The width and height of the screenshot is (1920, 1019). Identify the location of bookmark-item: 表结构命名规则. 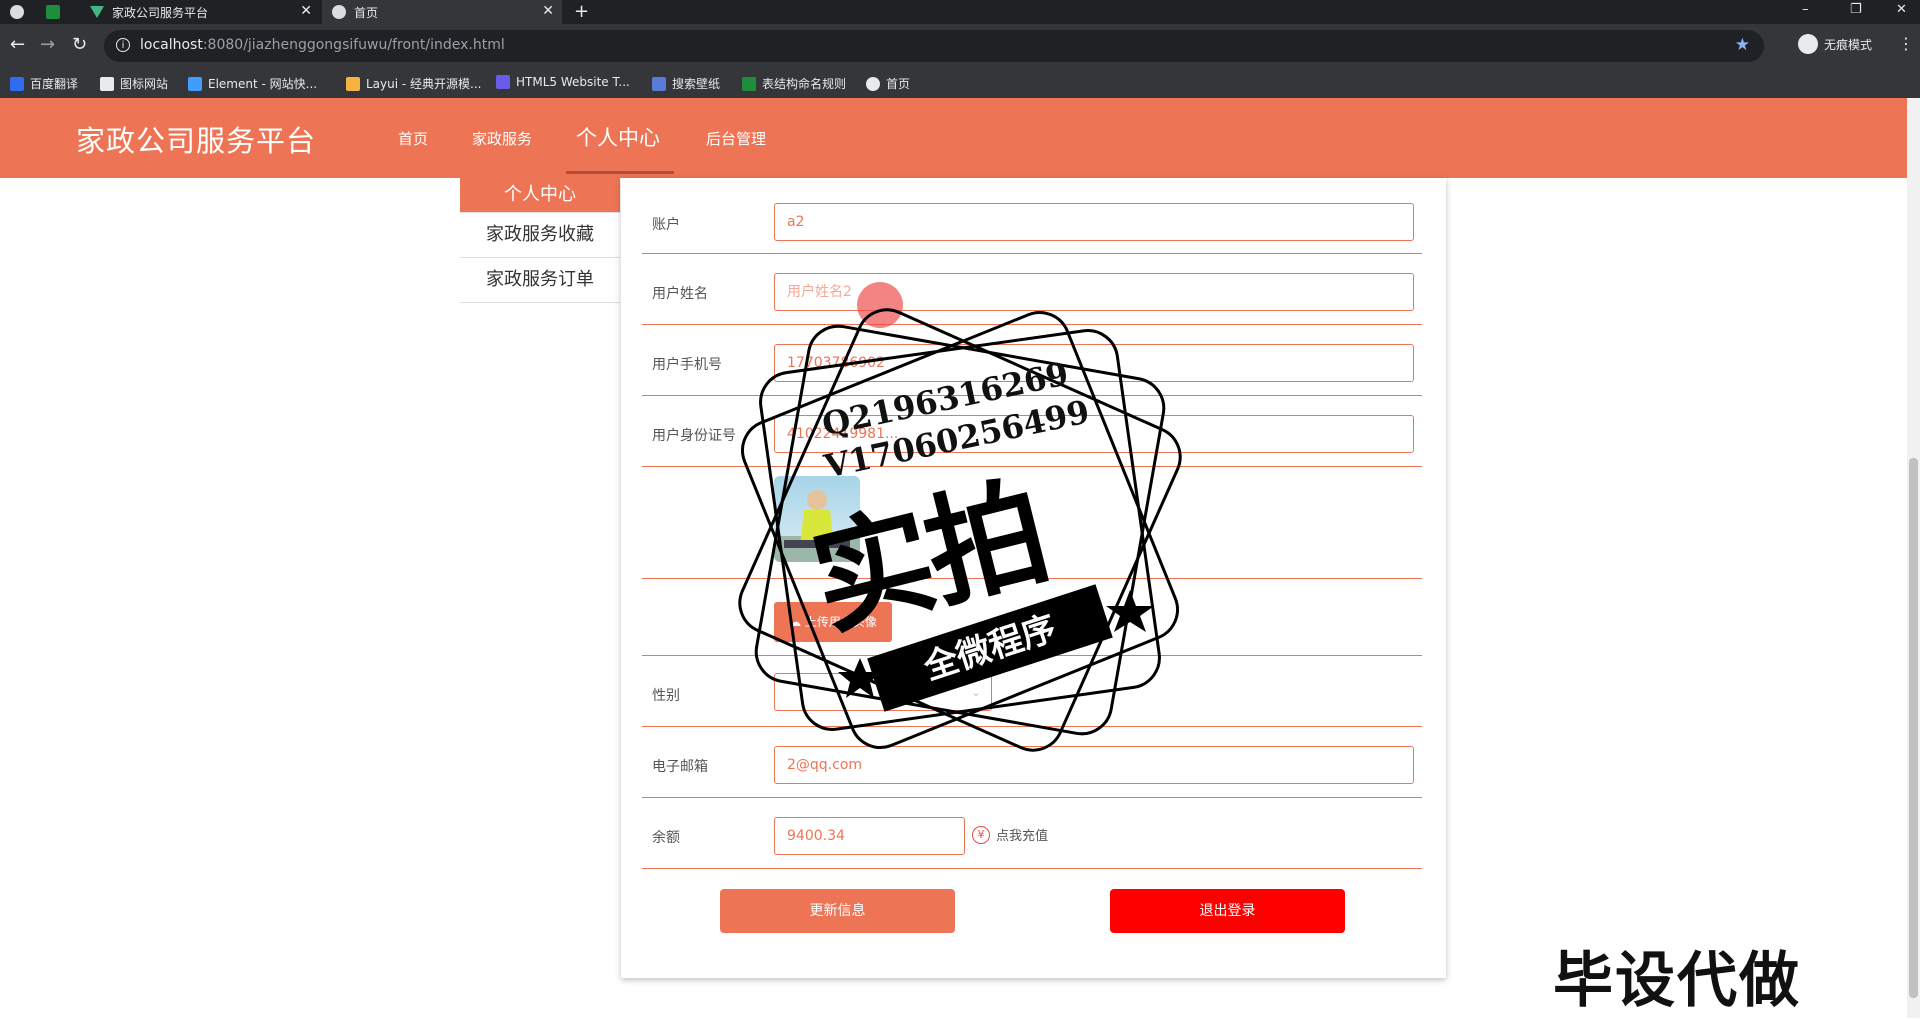
(794, 83).